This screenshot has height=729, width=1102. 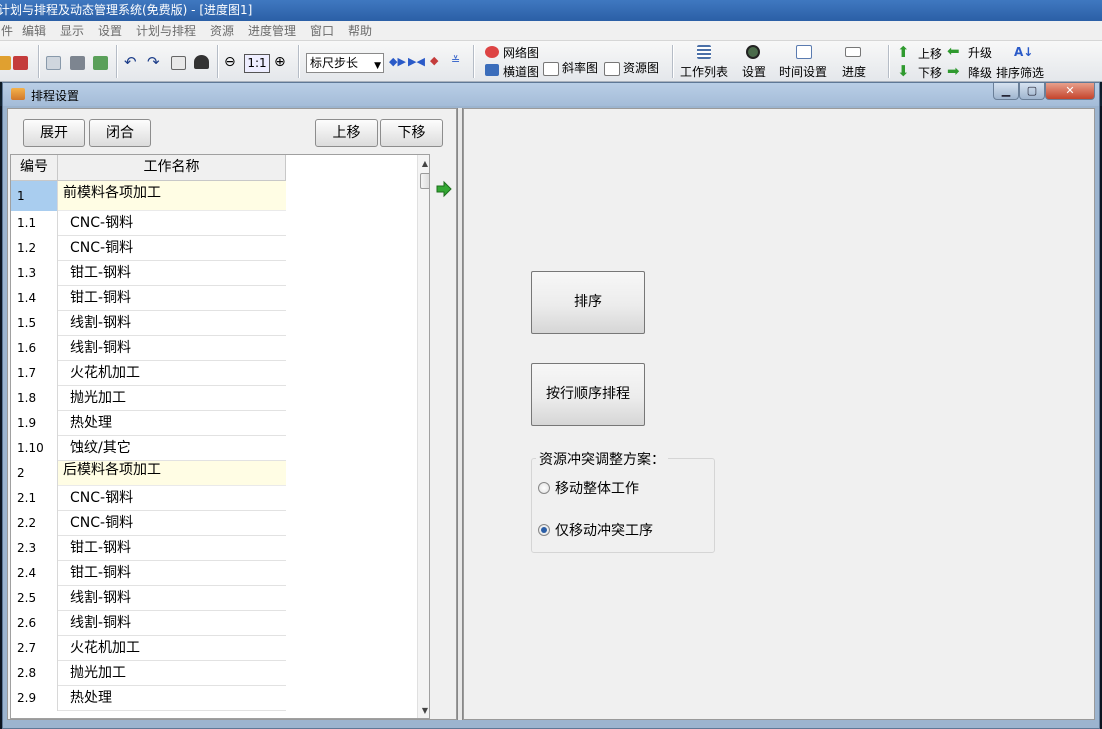 I want to click on ruler-step-select: 标尺步长 ▼, so click(x=345, y=63).